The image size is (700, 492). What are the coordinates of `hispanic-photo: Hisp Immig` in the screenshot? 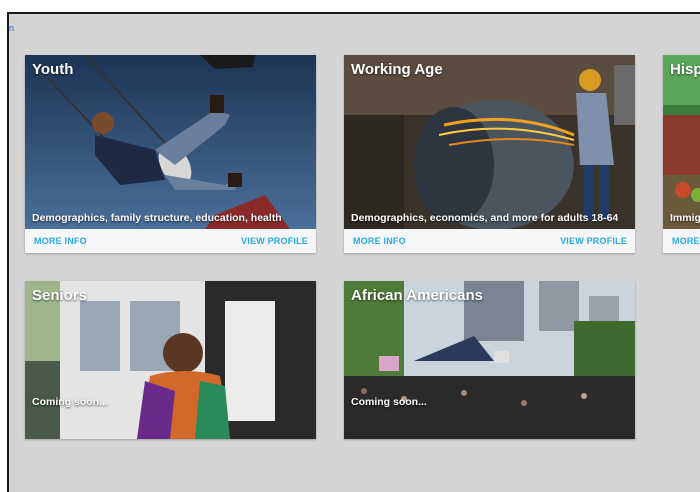 It's located at (681, 142).